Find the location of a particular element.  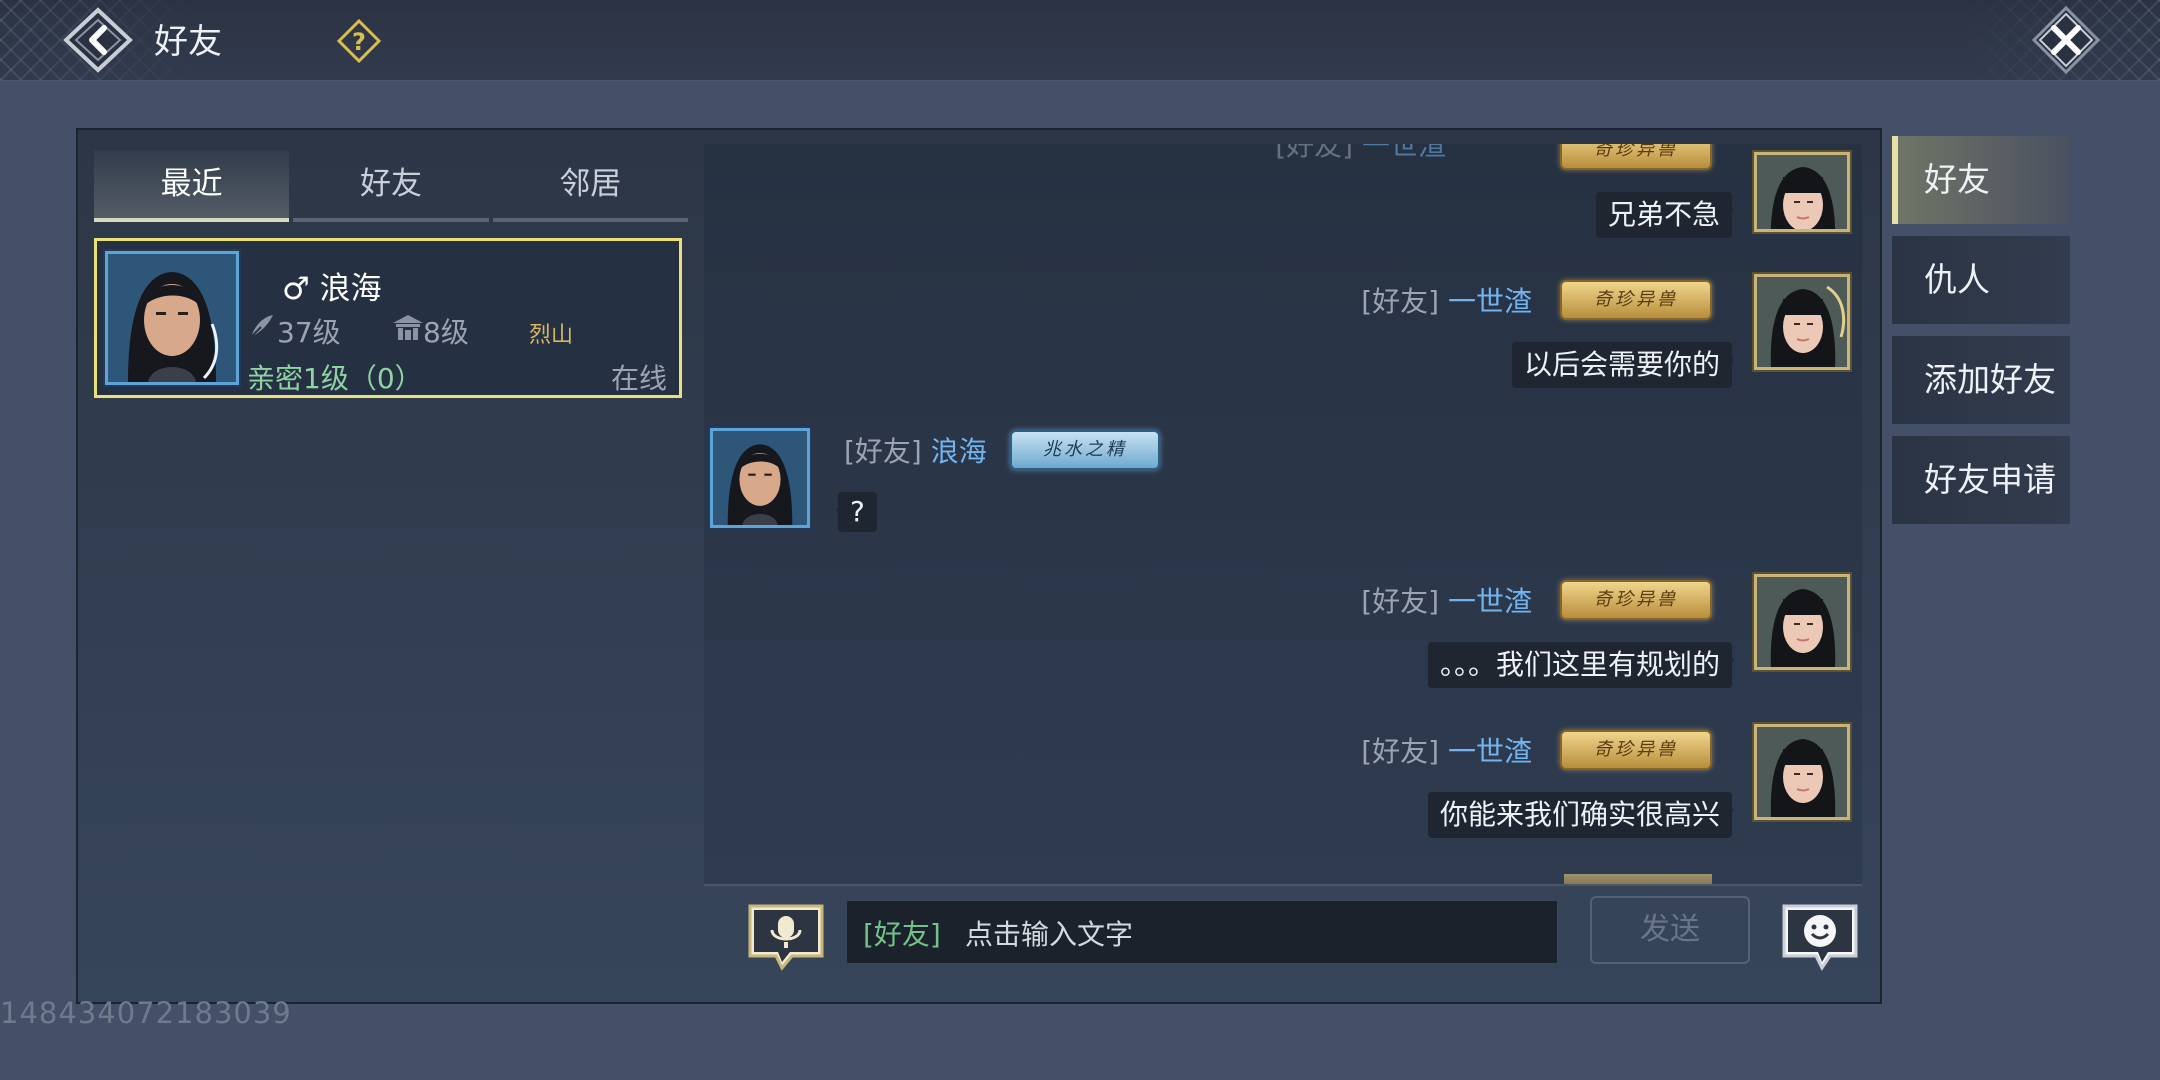

chat-bubble: ? is located at coordinates (856, 512).